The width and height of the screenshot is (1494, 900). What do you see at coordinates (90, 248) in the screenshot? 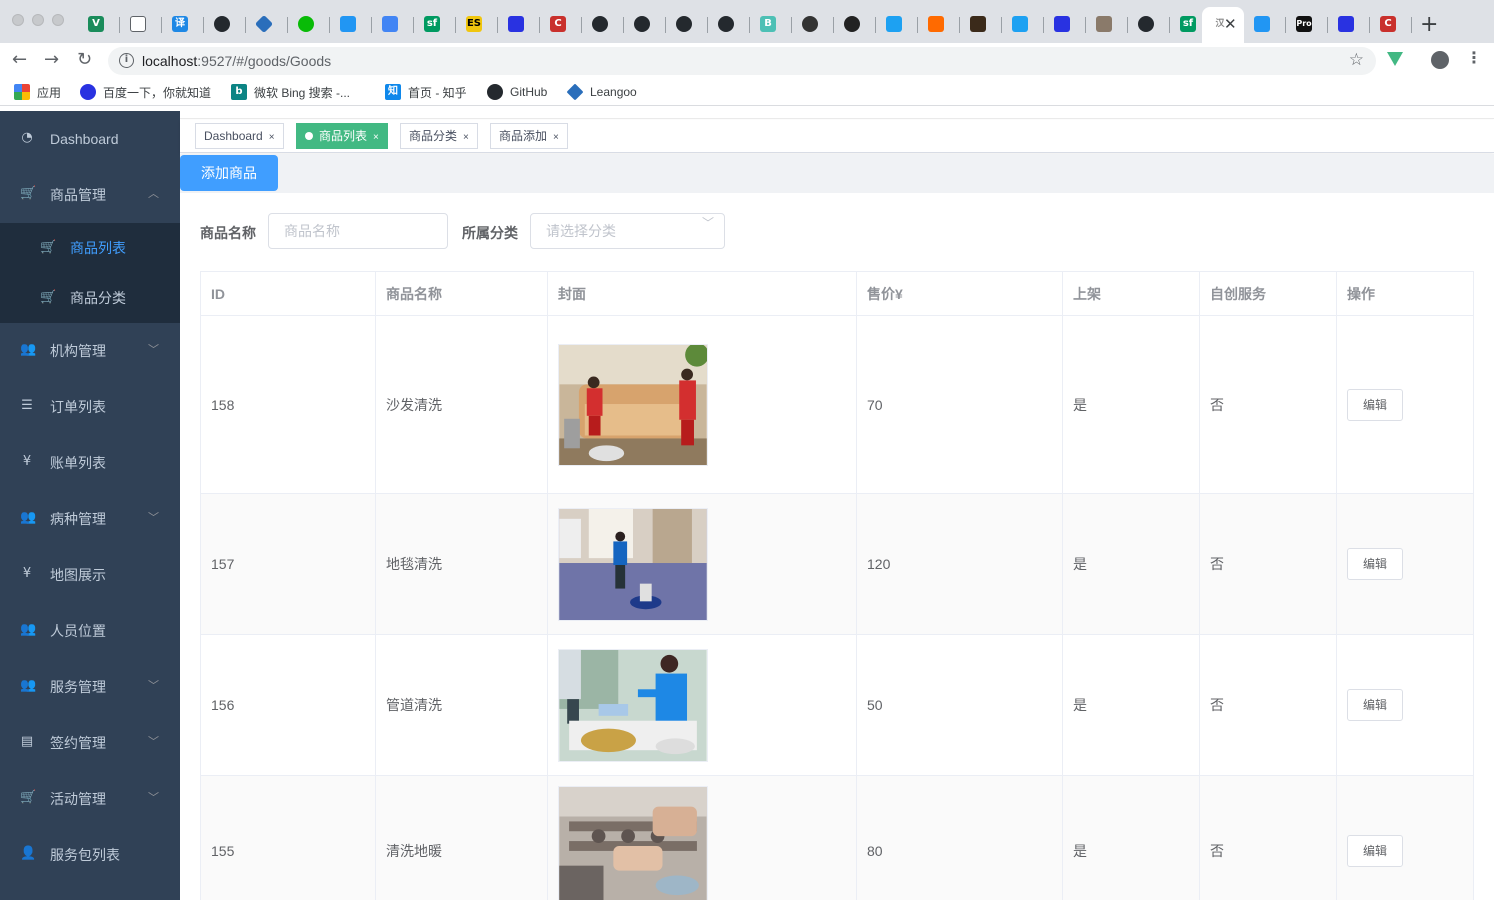
I see `sidebar-subitem-goods-list: 🛒 商品列表` at bounding box center [90, 248].